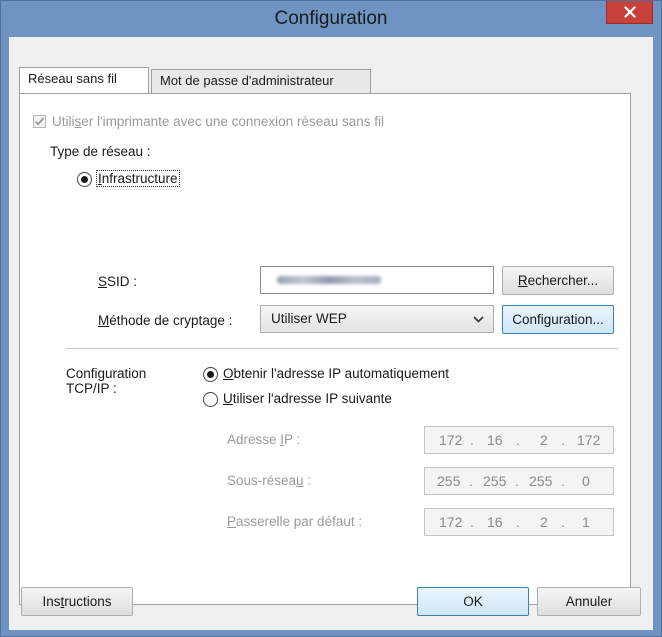 This screenshot has height=637, width=662. I want to click on ssid-label: SSID :, so click(118, 281).